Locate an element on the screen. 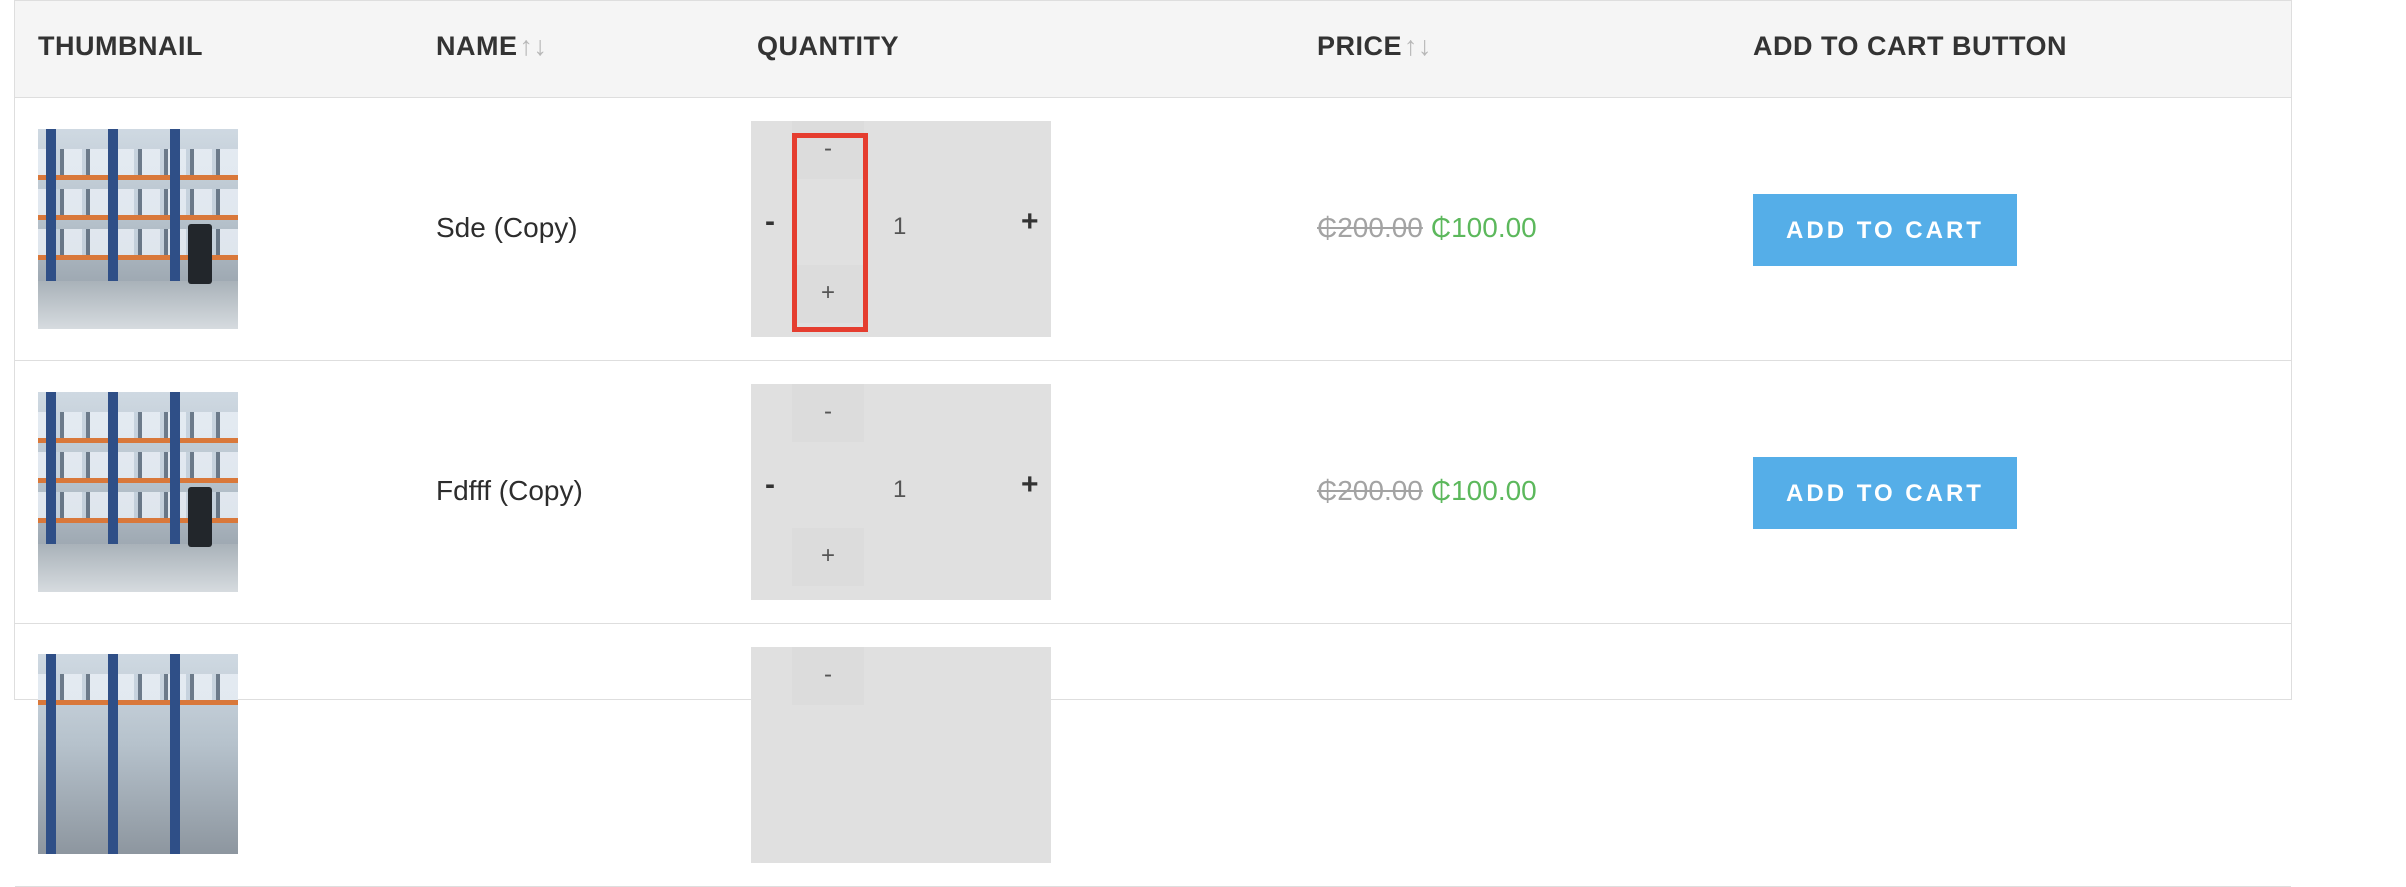  quantity-side-controls: - is located at coordinates (828, 755).